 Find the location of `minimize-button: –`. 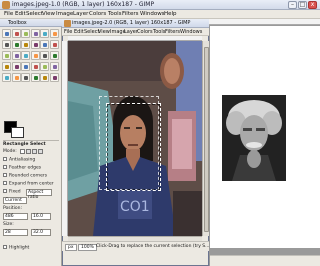

minimize-button: – is located at coordinates (292, 5).